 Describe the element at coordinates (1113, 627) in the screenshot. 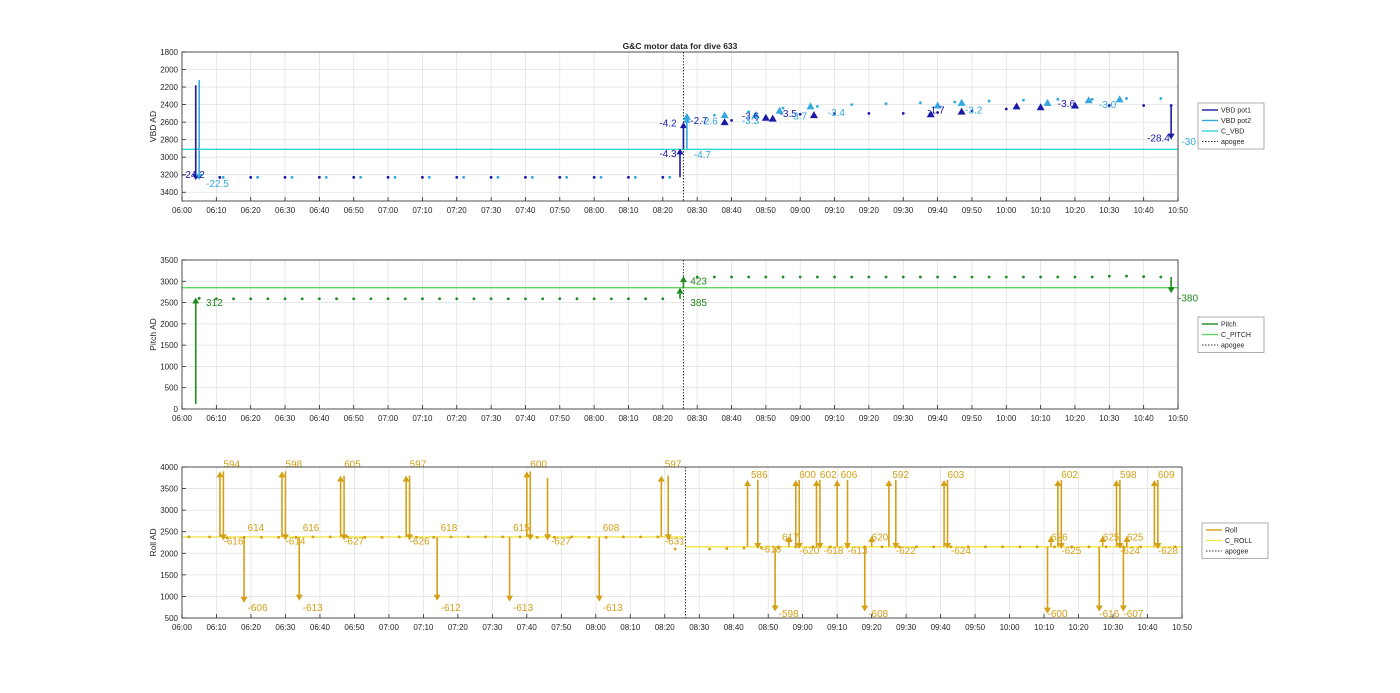

I see `x-tick-label: 10:30` at that location.